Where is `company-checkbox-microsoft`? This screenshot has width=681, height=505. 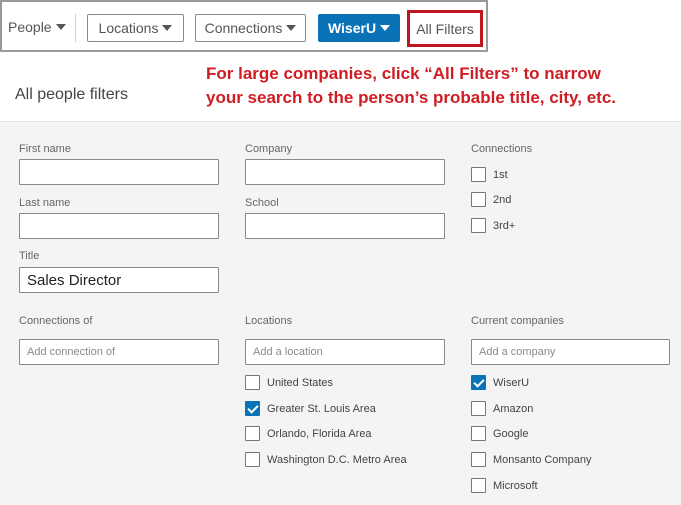 company-checkbox-microsoft is located at coordinates (478, 485).